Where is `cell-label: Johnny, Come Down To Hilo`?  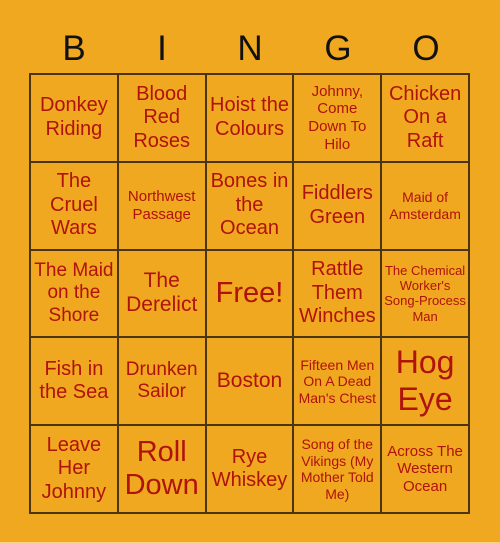 cell-label: Johnny, Come Down To Hilo is located at coordinates (337, 117).